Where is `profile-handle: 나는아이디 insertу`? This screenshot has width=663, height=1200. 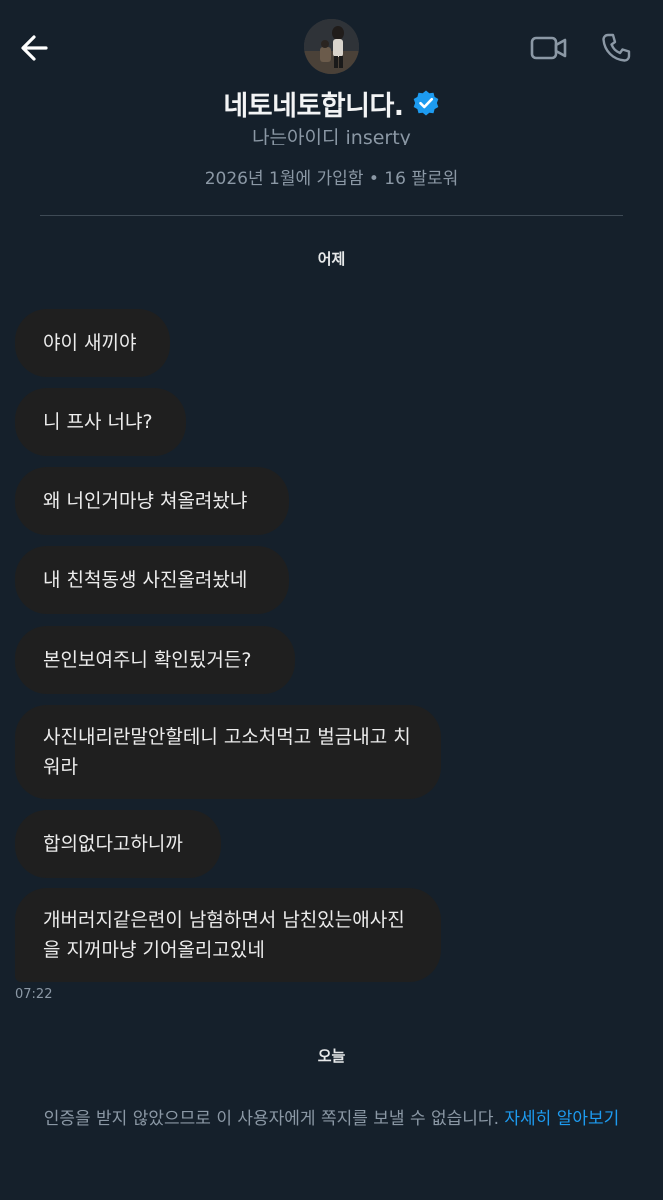 profile-handle: 나는아이디 insertу is located at coordinates (331, 136).